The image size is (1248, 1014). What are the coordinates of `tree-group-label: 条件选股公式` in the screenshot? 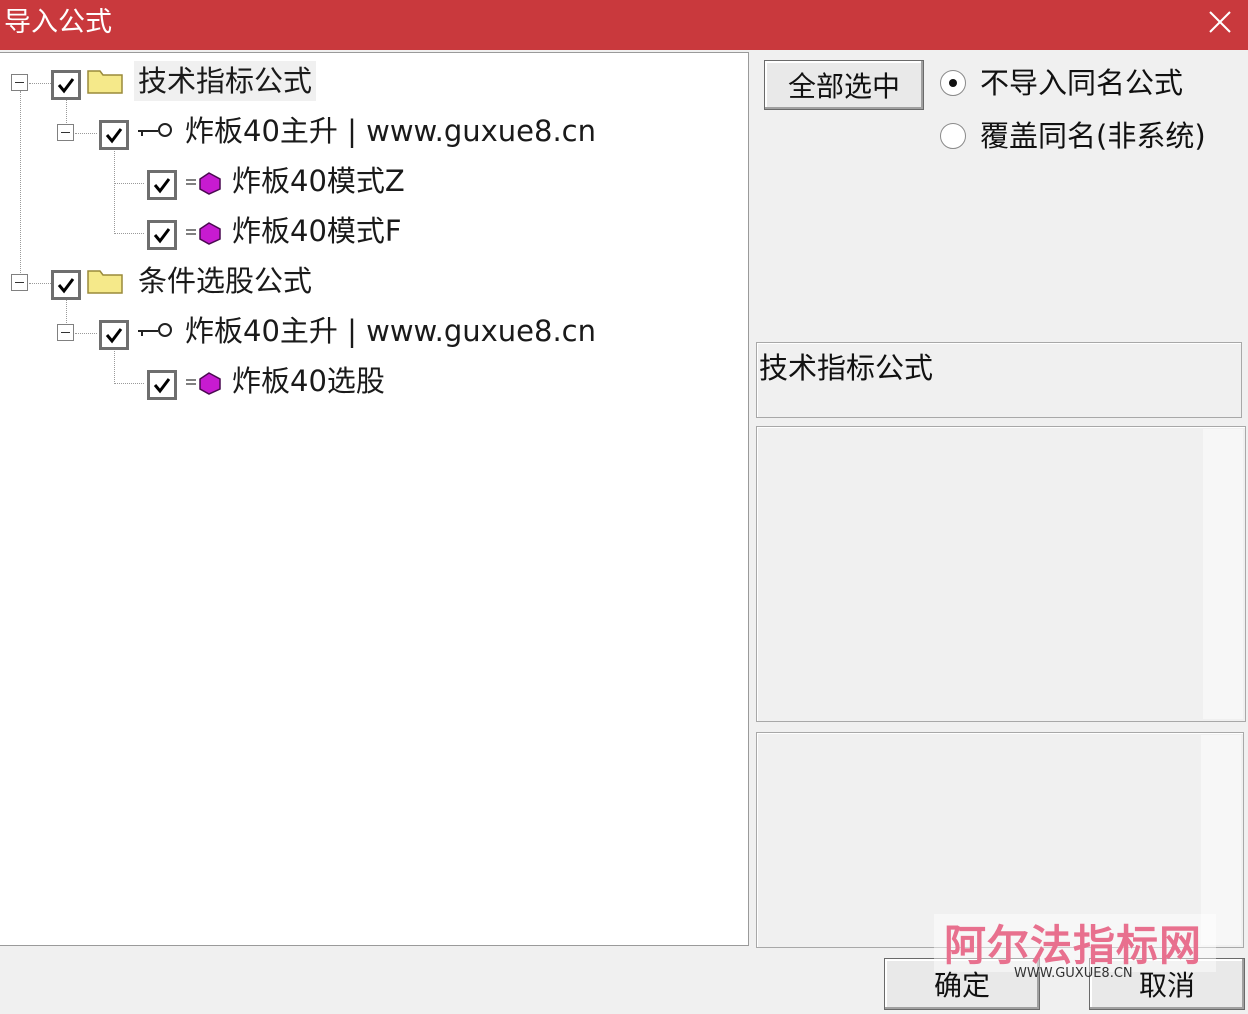 It's located at (225, 281).